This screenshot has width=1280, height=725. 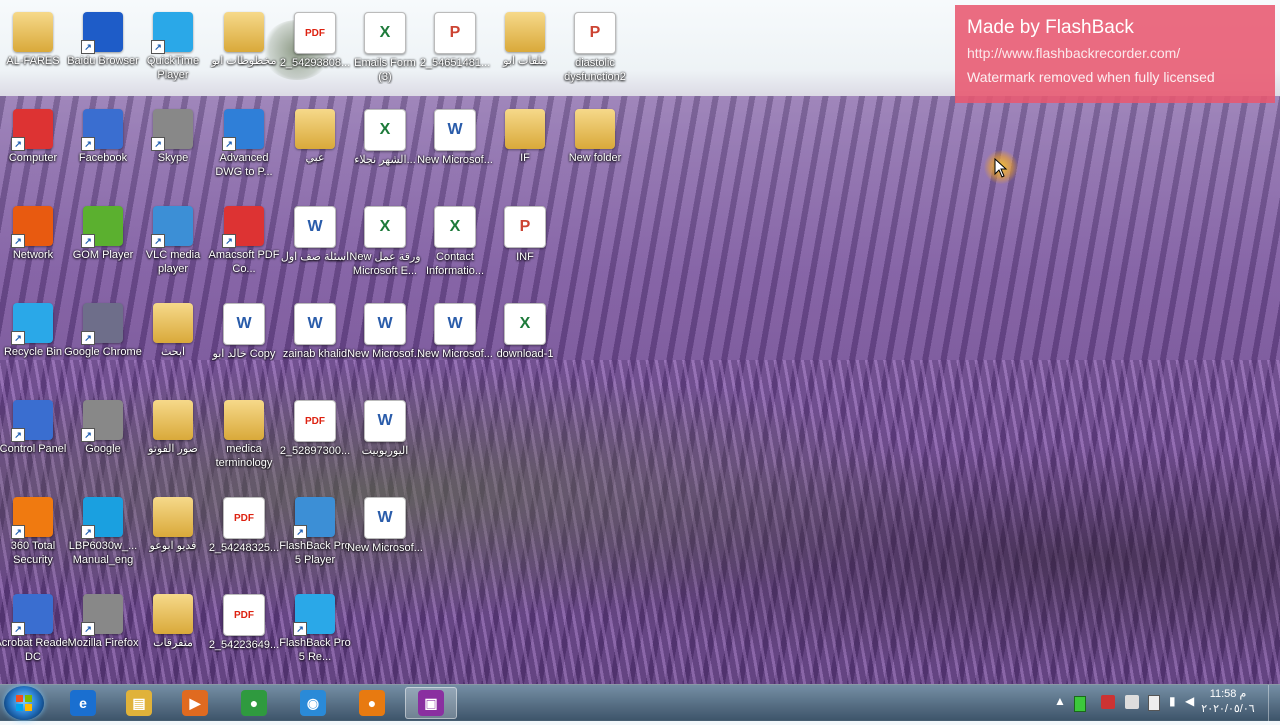 I want to click on desktop-icon-item: مخطوطات ابو, so click(x=244, y=53).